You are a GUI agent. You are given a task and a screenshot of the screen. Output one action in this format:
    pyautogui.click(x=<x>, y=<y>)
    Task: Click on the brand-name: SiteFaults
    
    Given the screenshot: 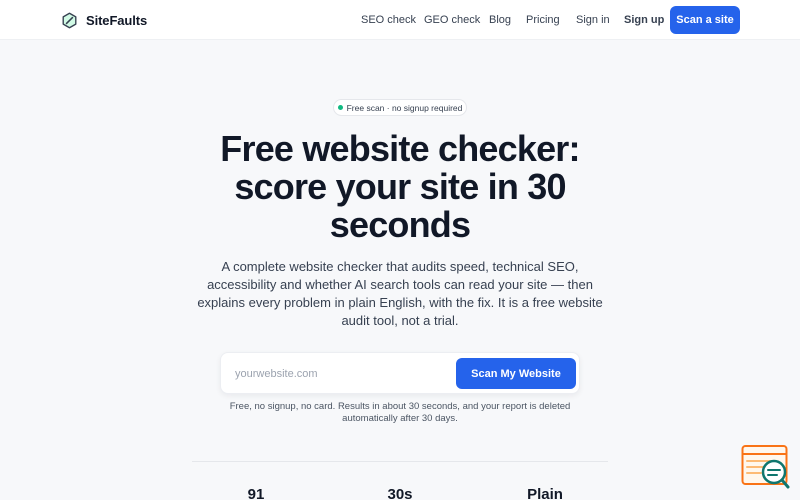 What is the action you would take?
    pyautogui.click(x=117, y=20)
    